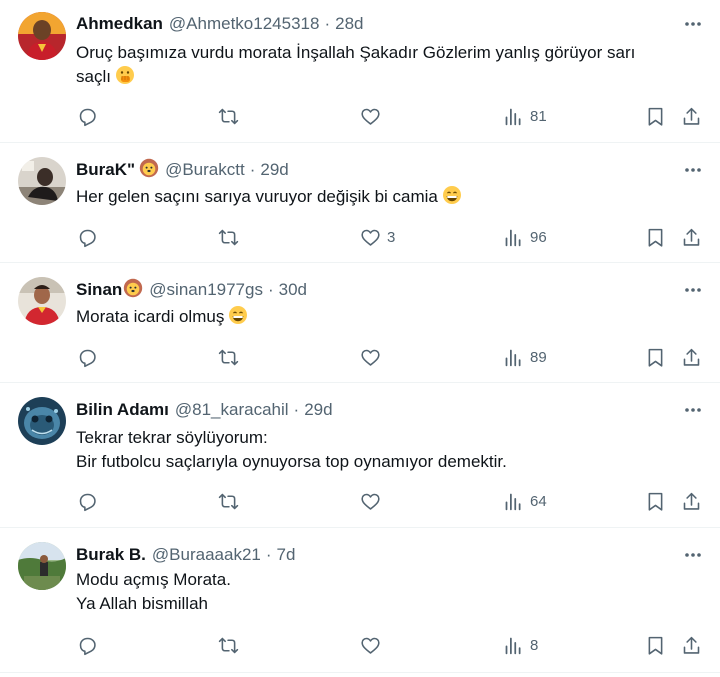  I want to click on tweet-header: Ahmedkan @Ahmetko1245318 · 28d, so click(220, 24).